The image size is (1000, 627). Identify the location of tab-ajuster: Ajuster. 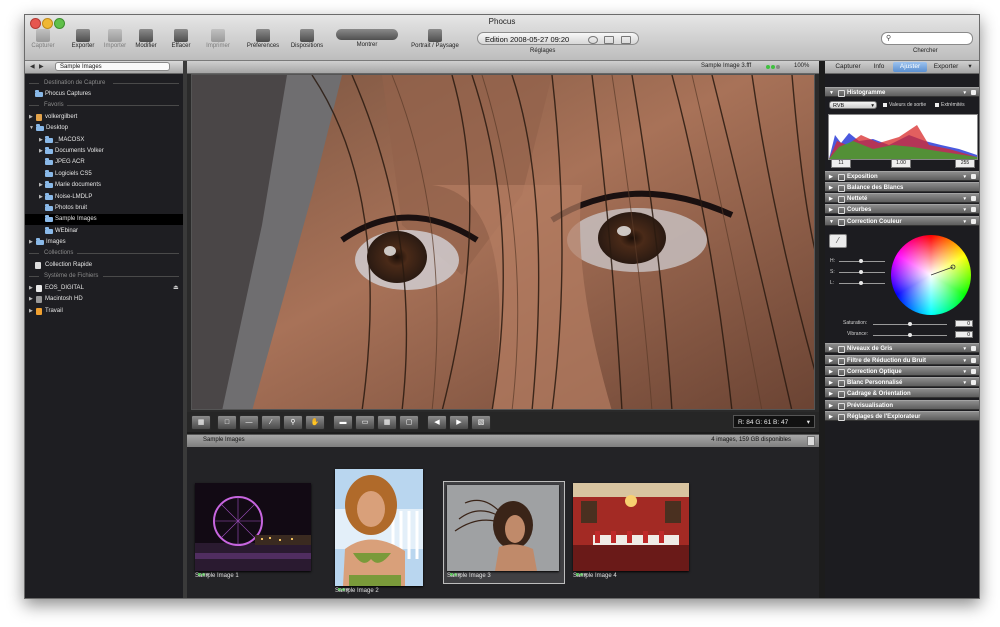
(910, 67).